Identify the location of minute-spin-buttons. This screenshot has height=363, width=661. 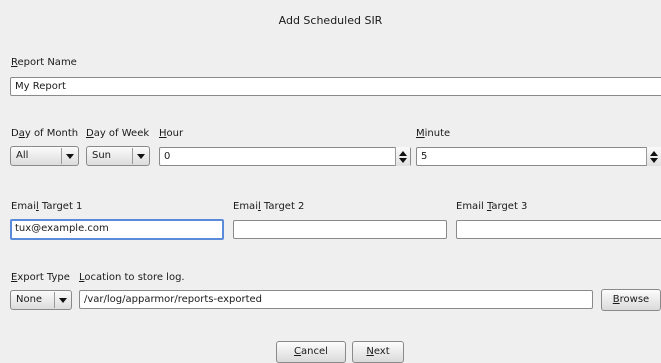
(653, 156).